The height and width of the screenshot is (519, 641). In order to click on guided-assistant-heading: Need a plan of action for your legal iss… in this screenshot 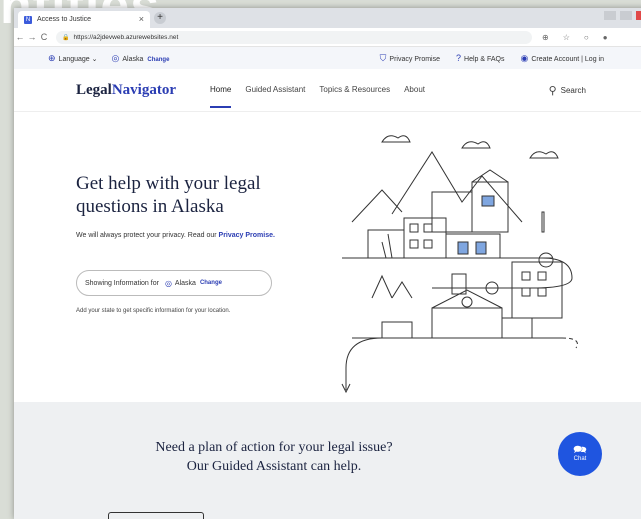, I will do `click(274, 457)`.